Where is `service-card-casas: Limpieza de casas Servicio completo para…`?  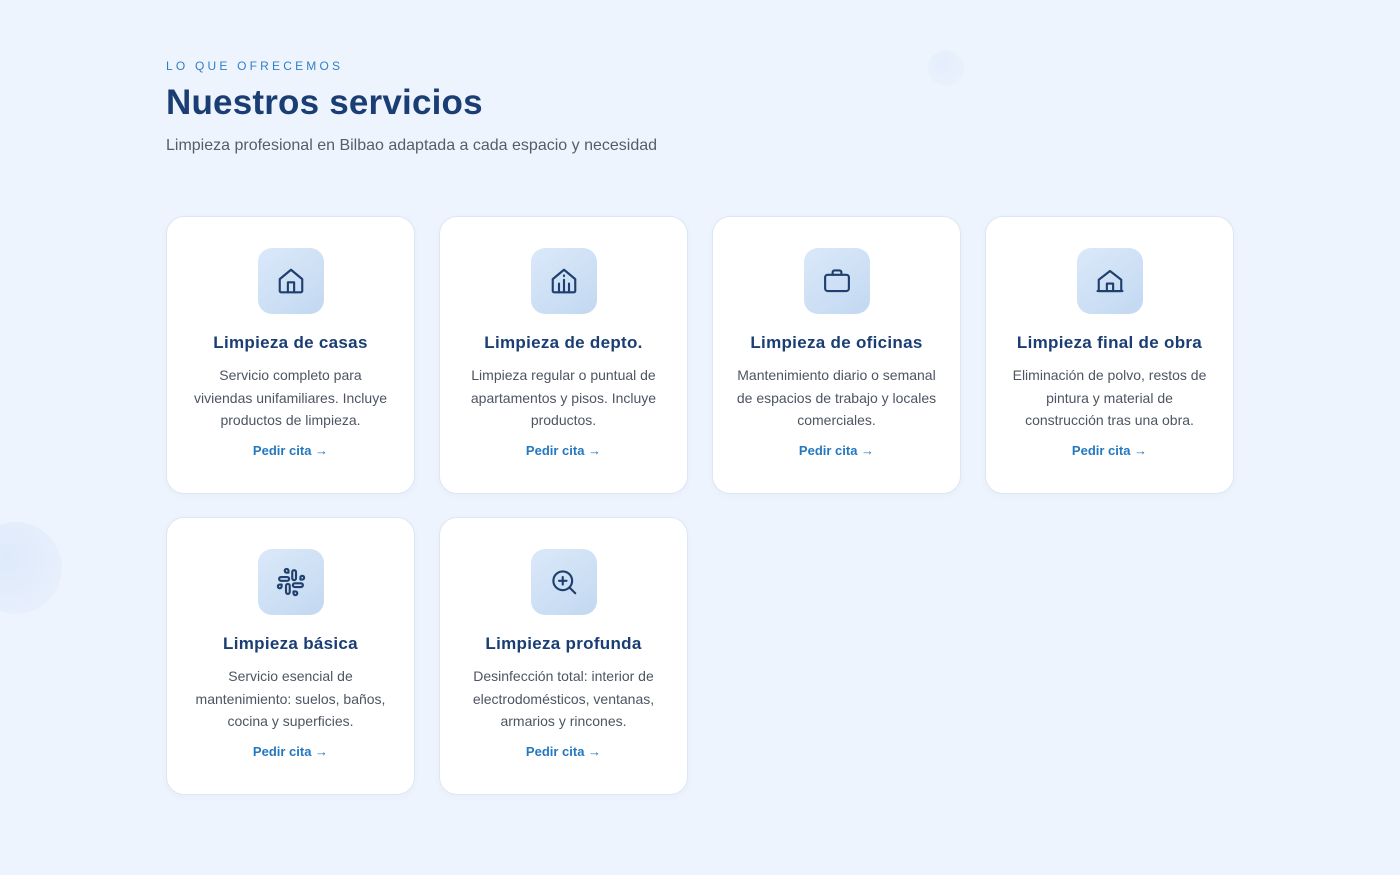
service-card-casas: Limpieza de casas Servicio completo para… is located at coordinates (290, 355).